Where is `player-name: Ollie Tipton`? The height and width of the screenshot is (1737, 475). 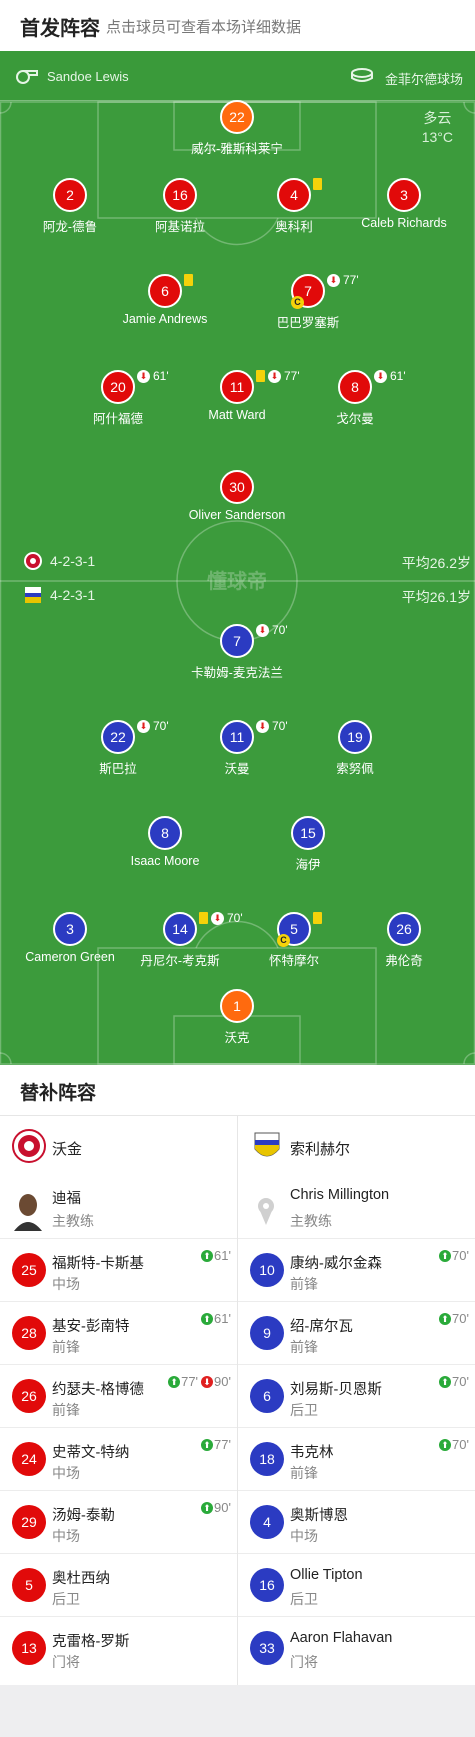
player-name: Ollie Tipton is located at coordinates (326, 1575).